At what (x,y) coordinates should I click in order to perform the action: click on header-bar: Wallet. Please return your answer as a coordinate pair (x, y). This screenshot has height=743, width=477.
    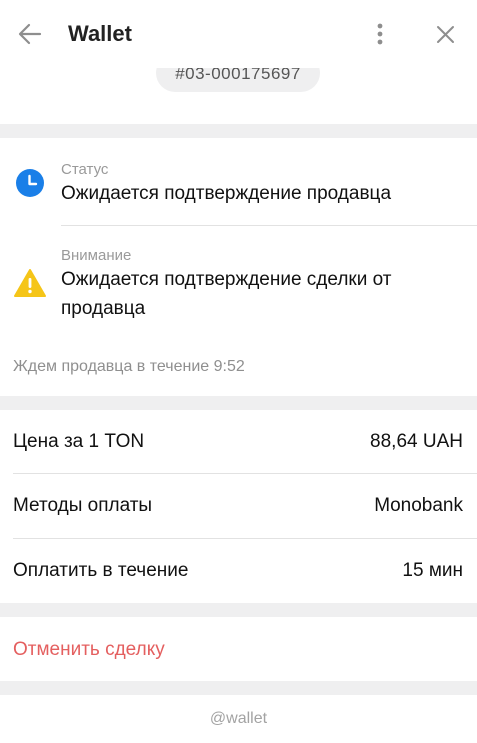
    Looking at the image, I should click on (238, 34).